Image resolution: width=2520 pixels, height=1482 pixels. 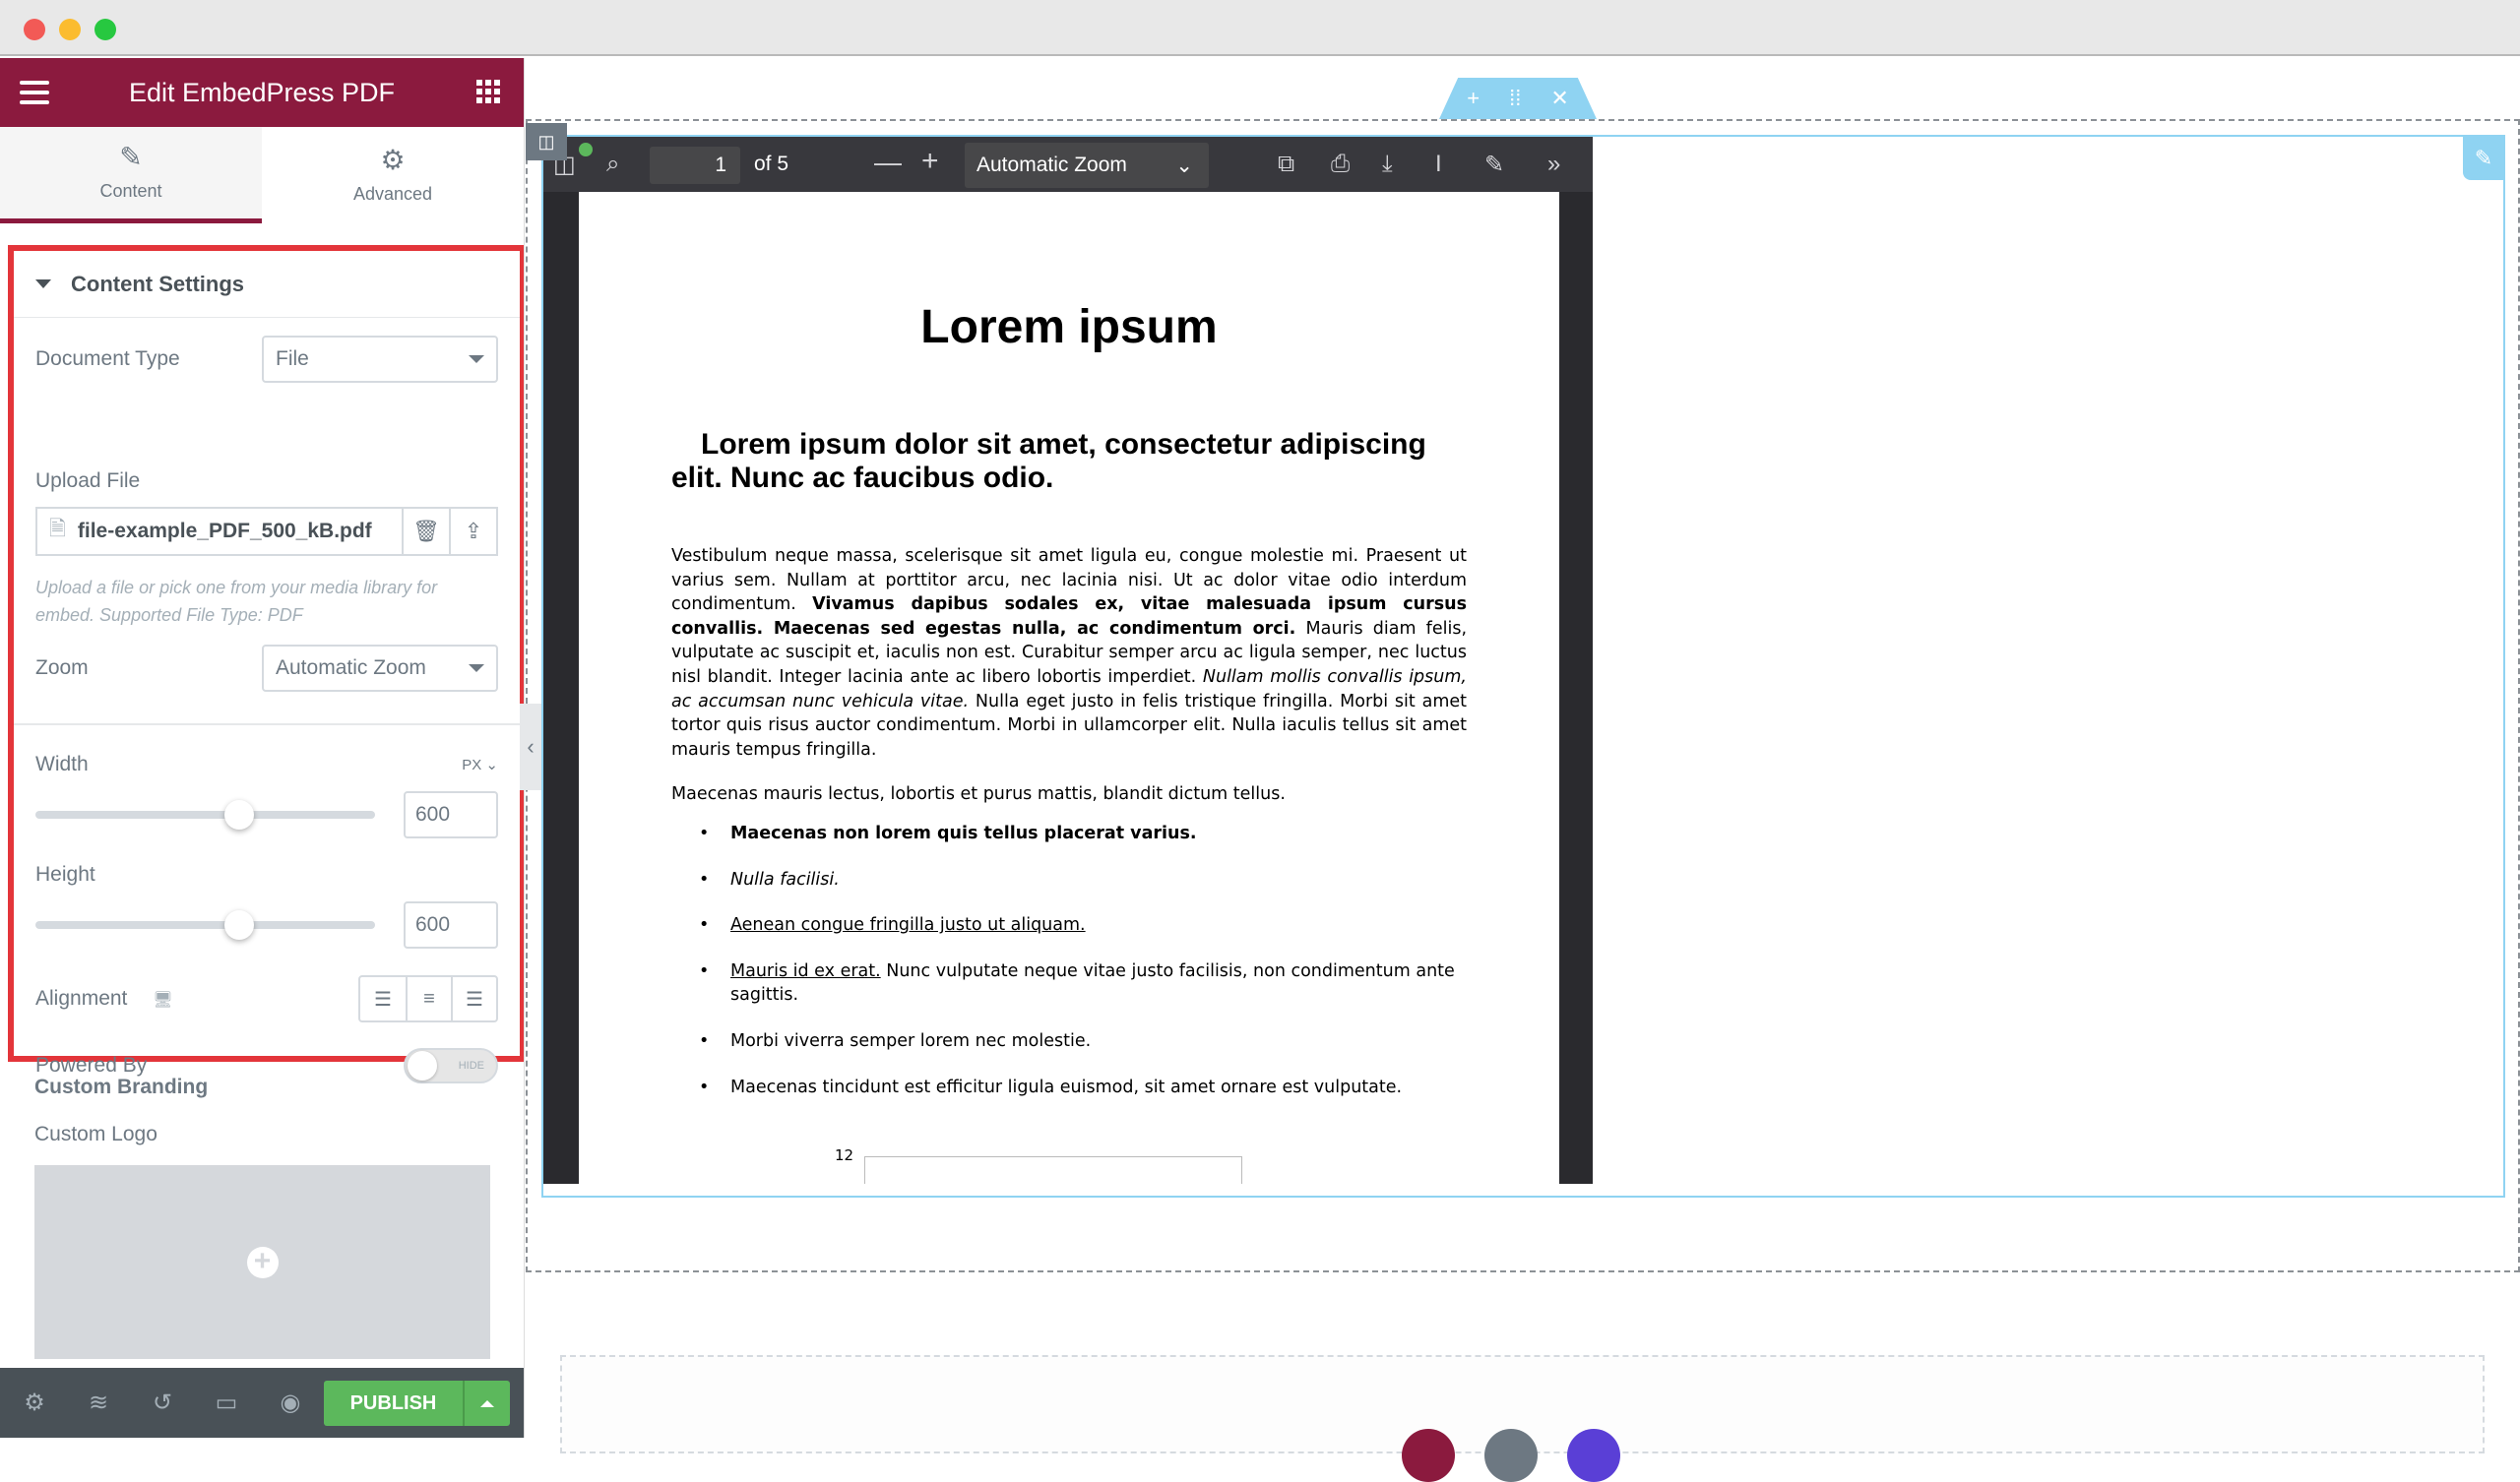 I want to click on height-input: 600, so click(x=451, y=925).